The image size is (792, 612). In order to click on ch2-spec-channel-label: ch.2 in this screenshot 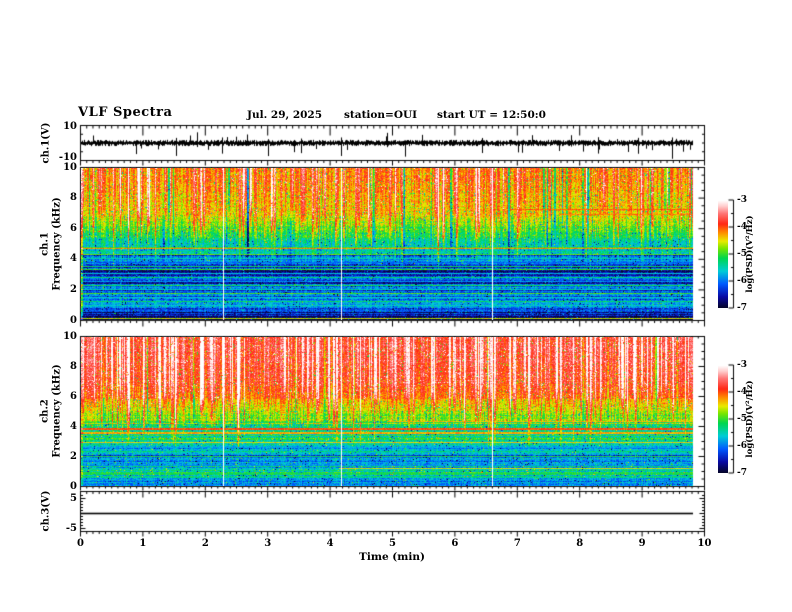, I will do `click(45, 411)`.